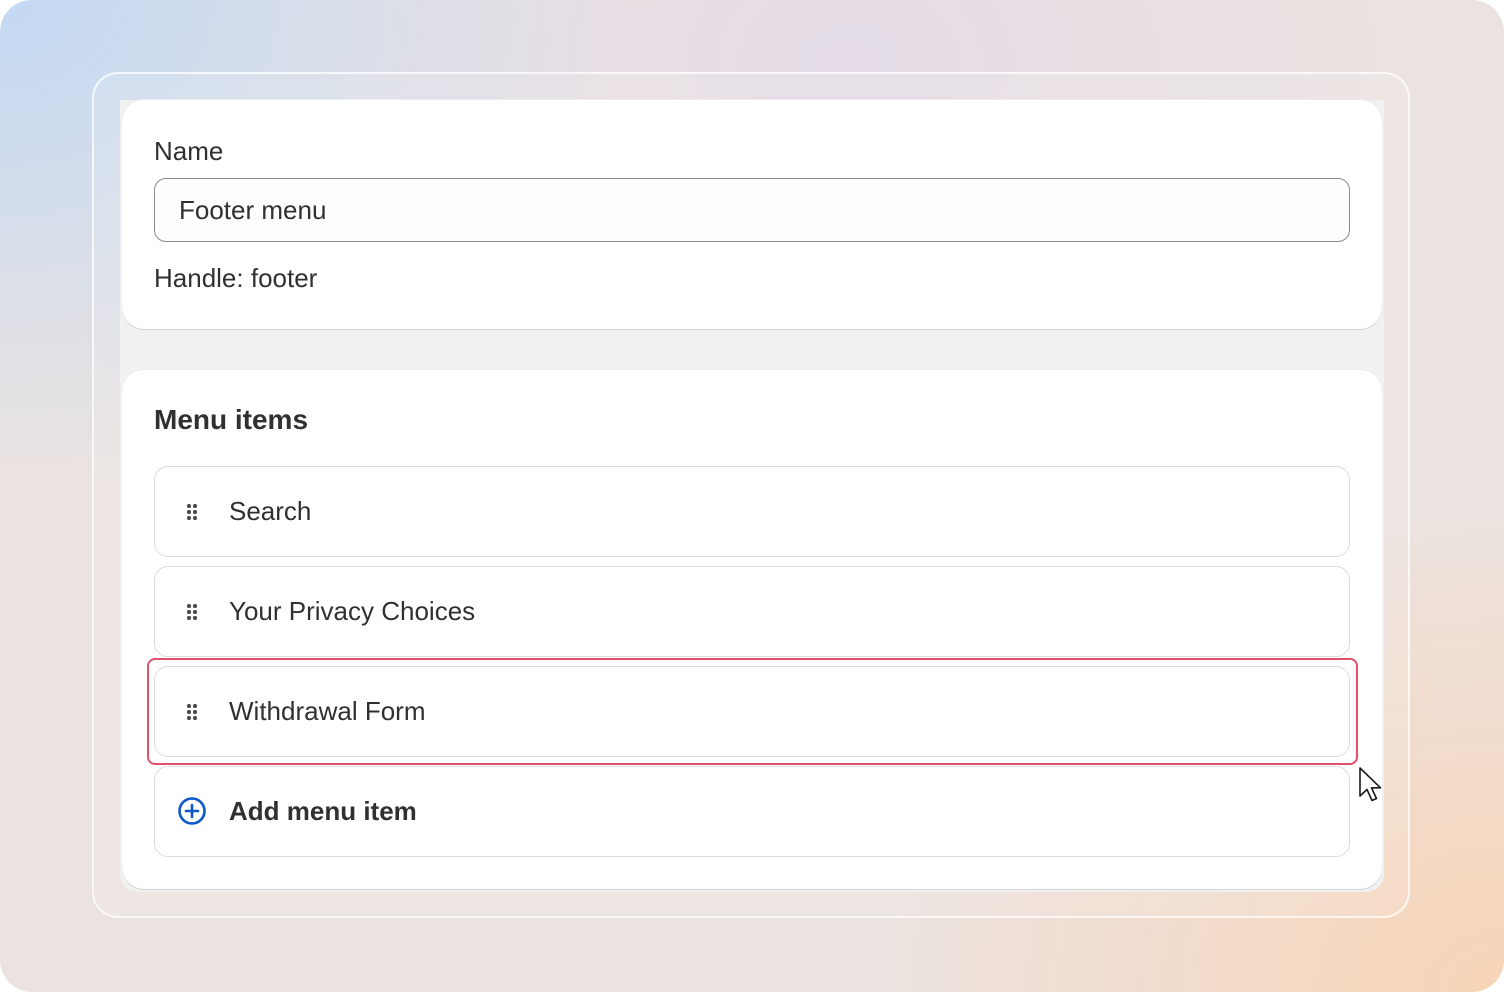  What do you see at coordinates (189, 151) in the screenshot?
I see `name-label: Name` at bounding box center [189, 151].